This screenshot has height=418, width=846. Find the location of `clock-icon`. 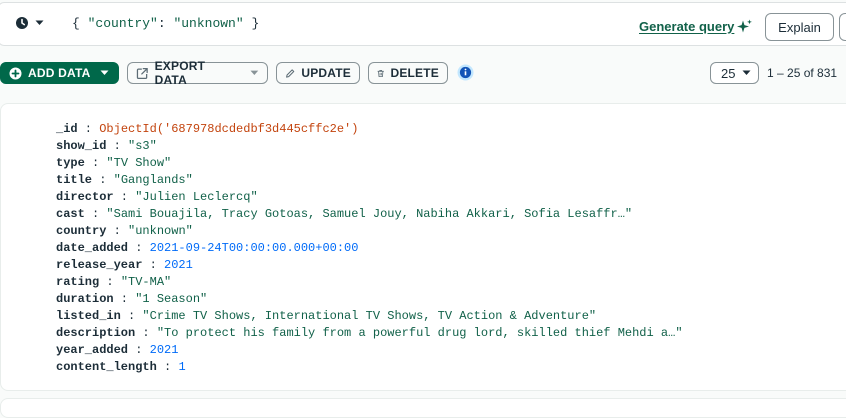

clock-icon is located at coordinates (22, 23).